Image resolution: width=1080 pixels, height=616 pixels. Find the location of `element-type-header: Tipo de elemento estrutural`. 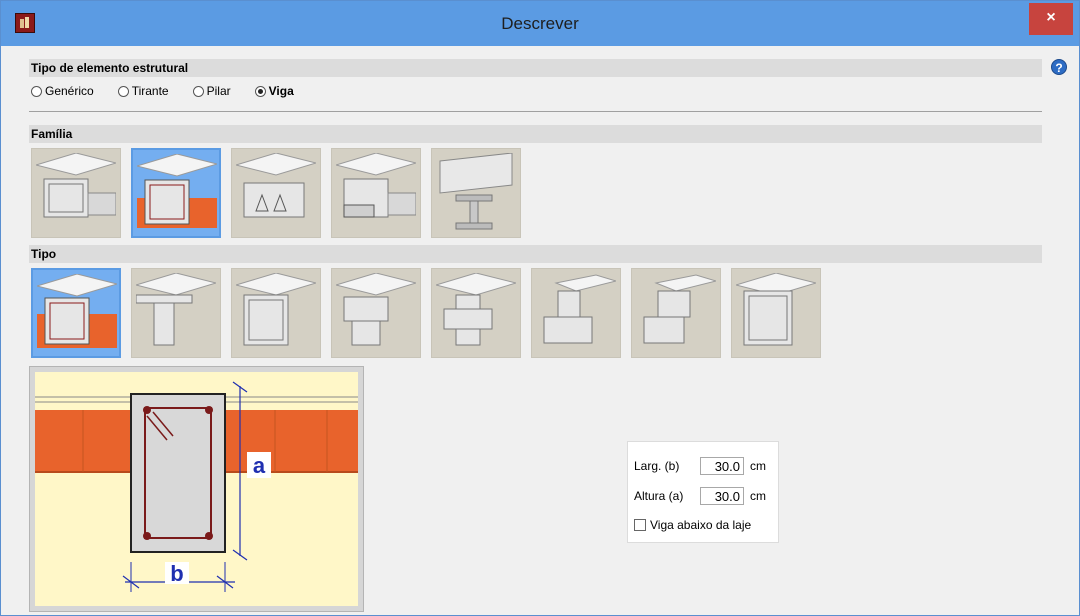

element-type-header: Tipo de elemento estrutural is located at coordinates (535, 68).